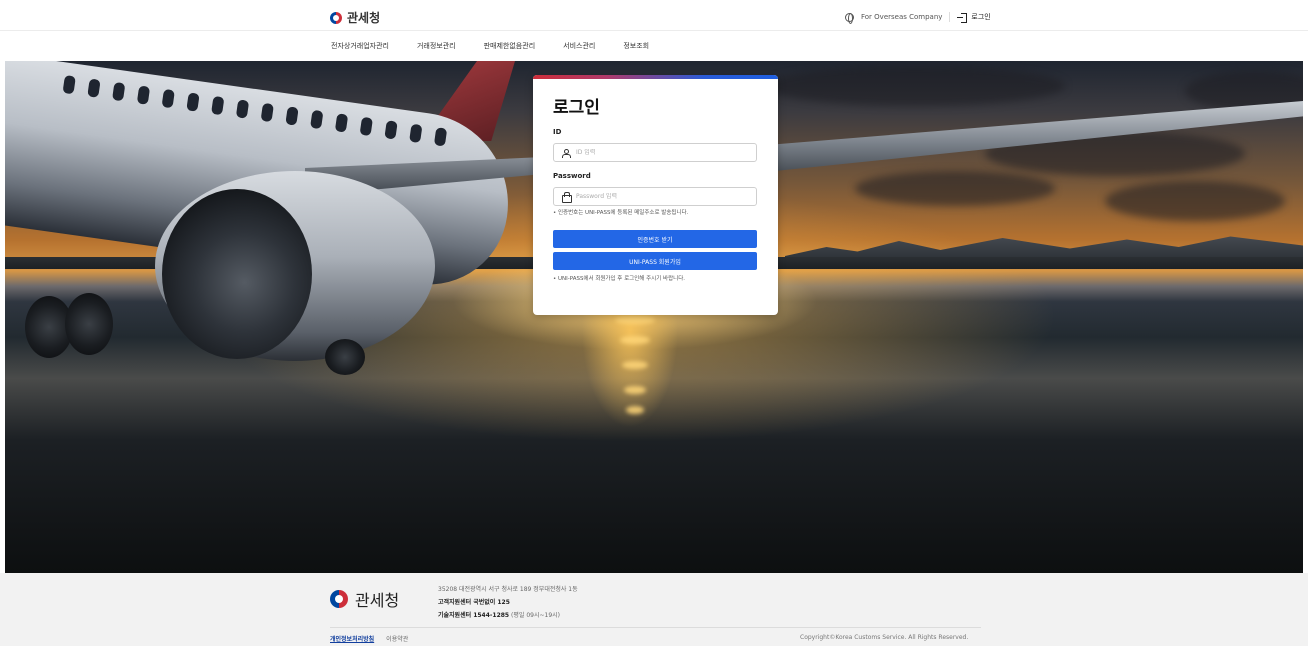  What do you see at coordinates (661, 152) in the screenshot?
I see `id-input` at bounding box center [661, 152].